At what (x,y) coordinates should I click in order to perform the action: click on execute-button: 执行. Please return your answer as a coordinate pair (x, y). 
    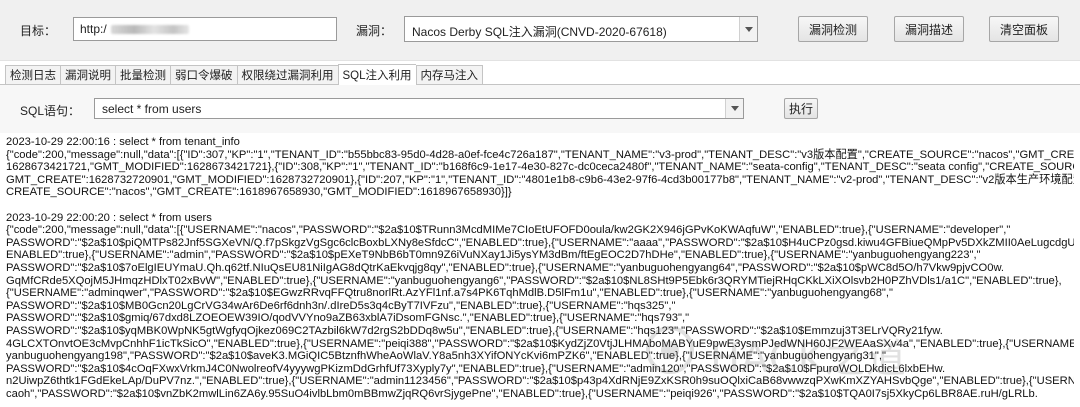
    Looking at the image, I should click on (801, 108).